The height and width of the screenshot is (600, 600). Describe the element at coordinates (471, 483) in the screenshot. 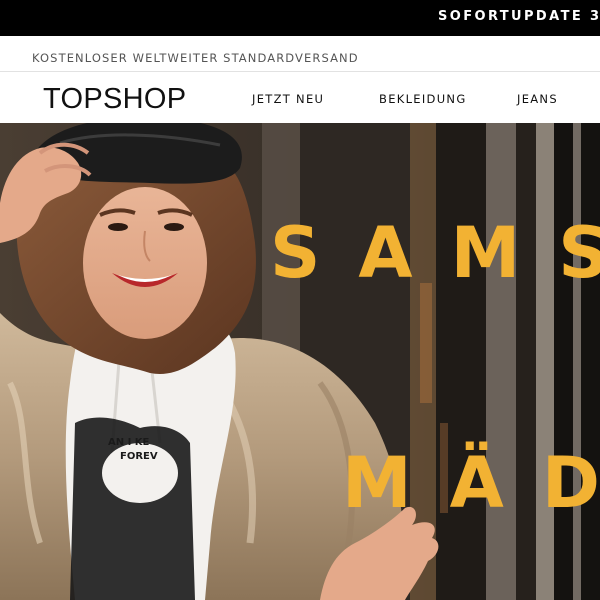

I see `hero-headline-line-2: MÄD` at that location.